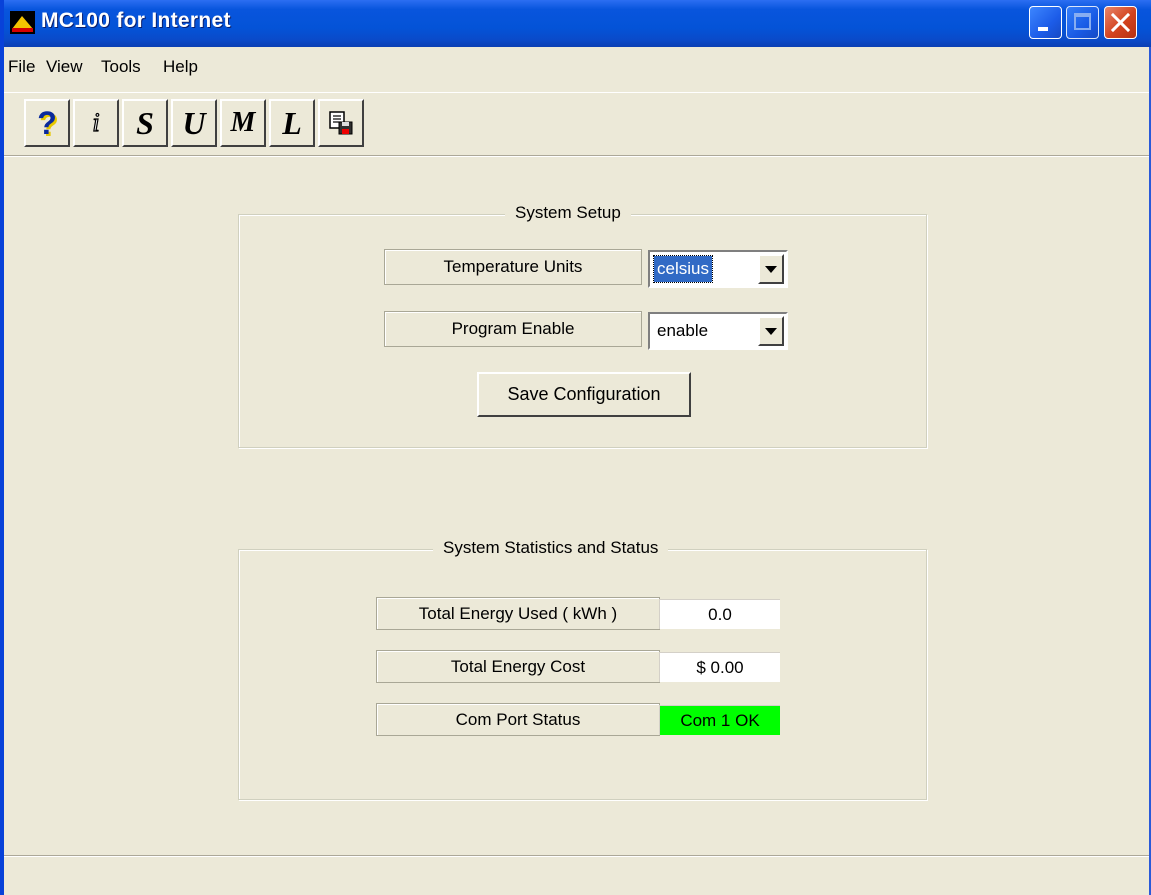 The image size is (1151, 895). I want to click on help-icon: ?, so click(47, 122).